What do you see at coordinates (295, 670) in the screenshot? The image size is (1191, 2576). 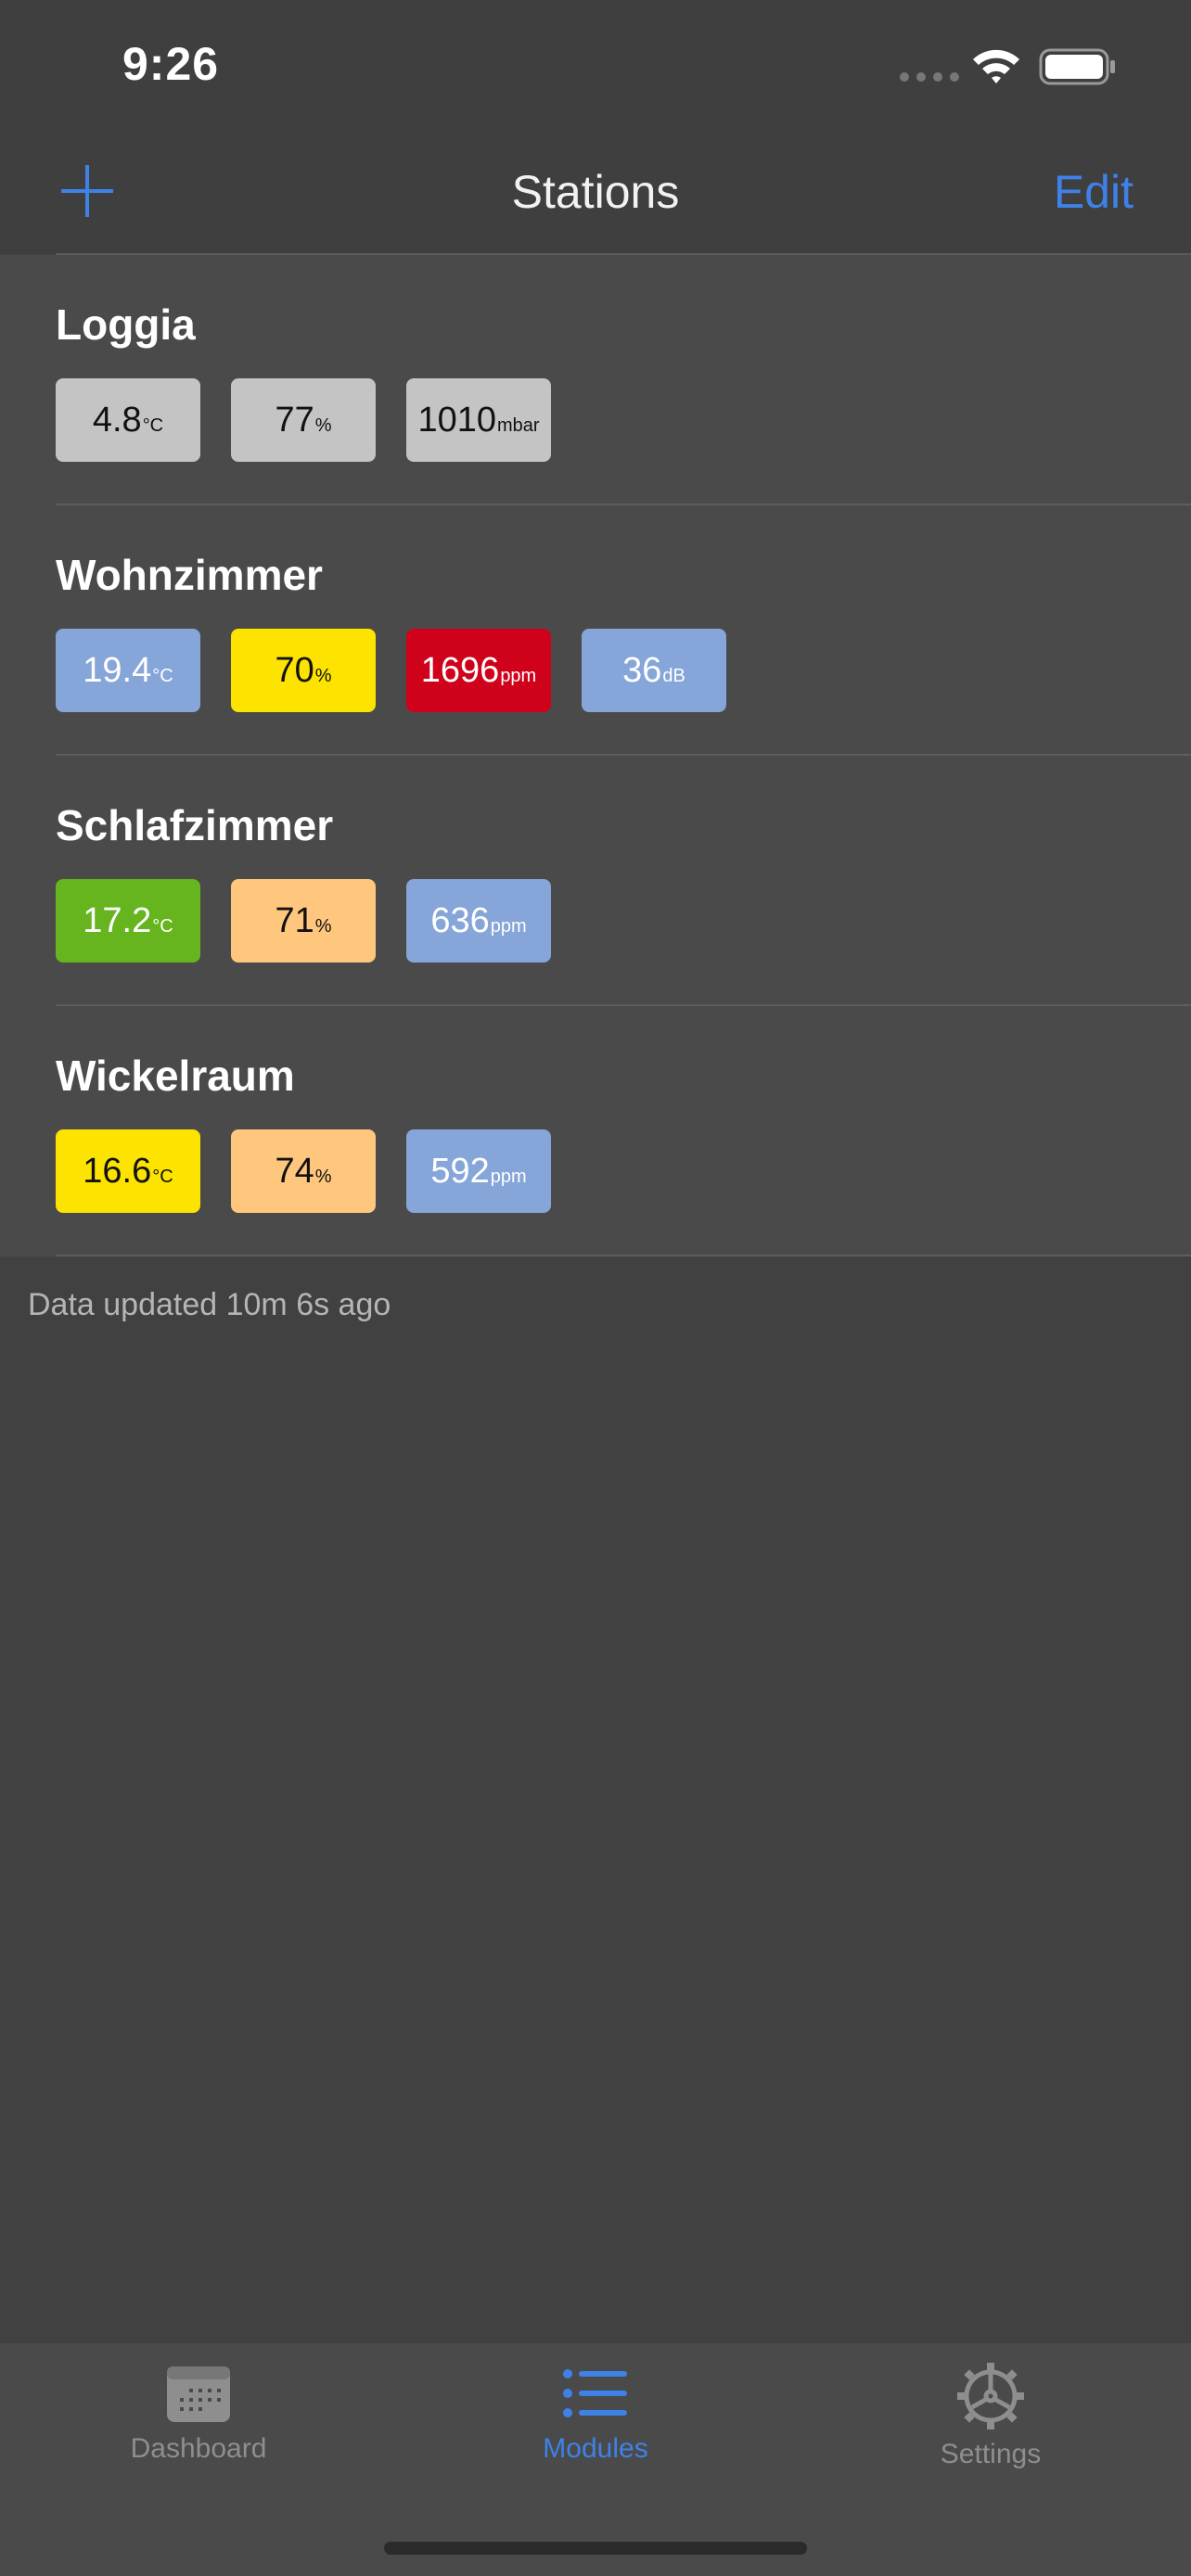 I see `reading-value: 70` at bounding box center [295, 670].